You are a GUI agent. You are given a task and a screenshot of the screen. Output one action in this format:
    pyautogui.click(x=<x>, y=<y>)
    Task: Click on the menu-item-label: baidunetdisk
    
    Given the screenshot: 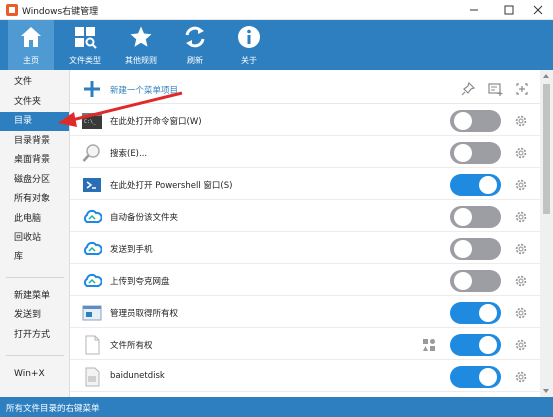 What is the action you would take?
    pyautogui.click(x=137, y=376)
    